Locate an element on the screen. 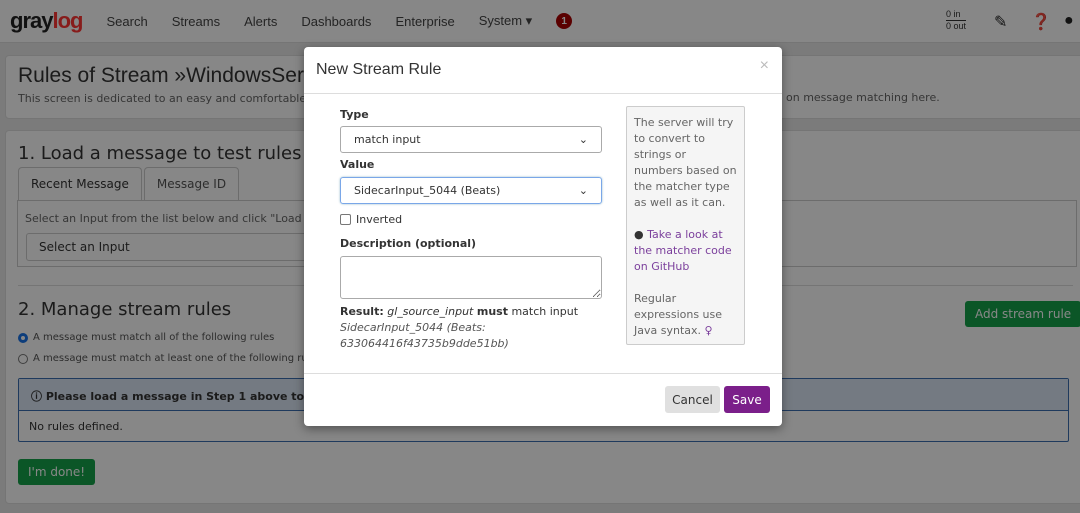 The width and height of the screenshot is (1080, 513). github-icon: ● is located at coordinates (639, 234).